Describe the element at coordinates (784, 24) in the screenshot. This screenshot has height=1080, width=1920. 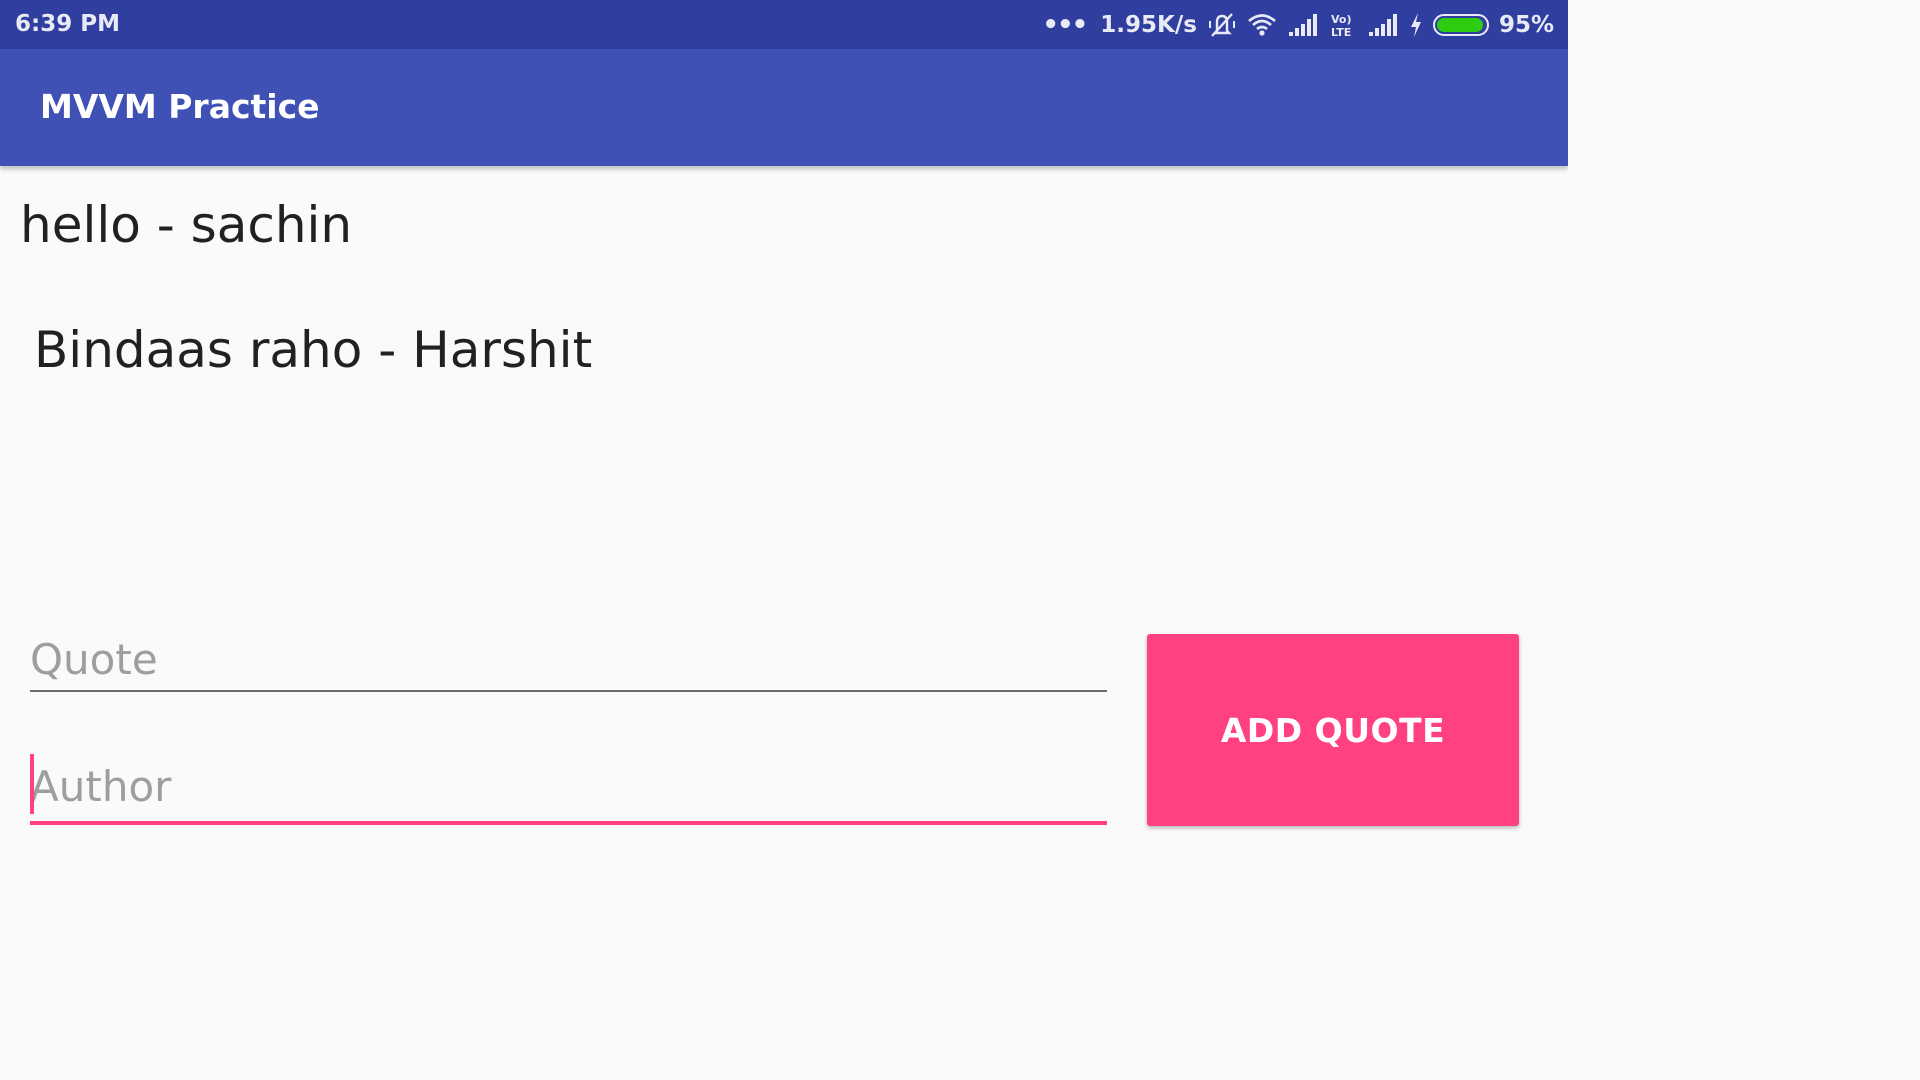
I see `status-bar: 6:39 PM ••• 1.95K/s Vo) LTE 95%` at that location.